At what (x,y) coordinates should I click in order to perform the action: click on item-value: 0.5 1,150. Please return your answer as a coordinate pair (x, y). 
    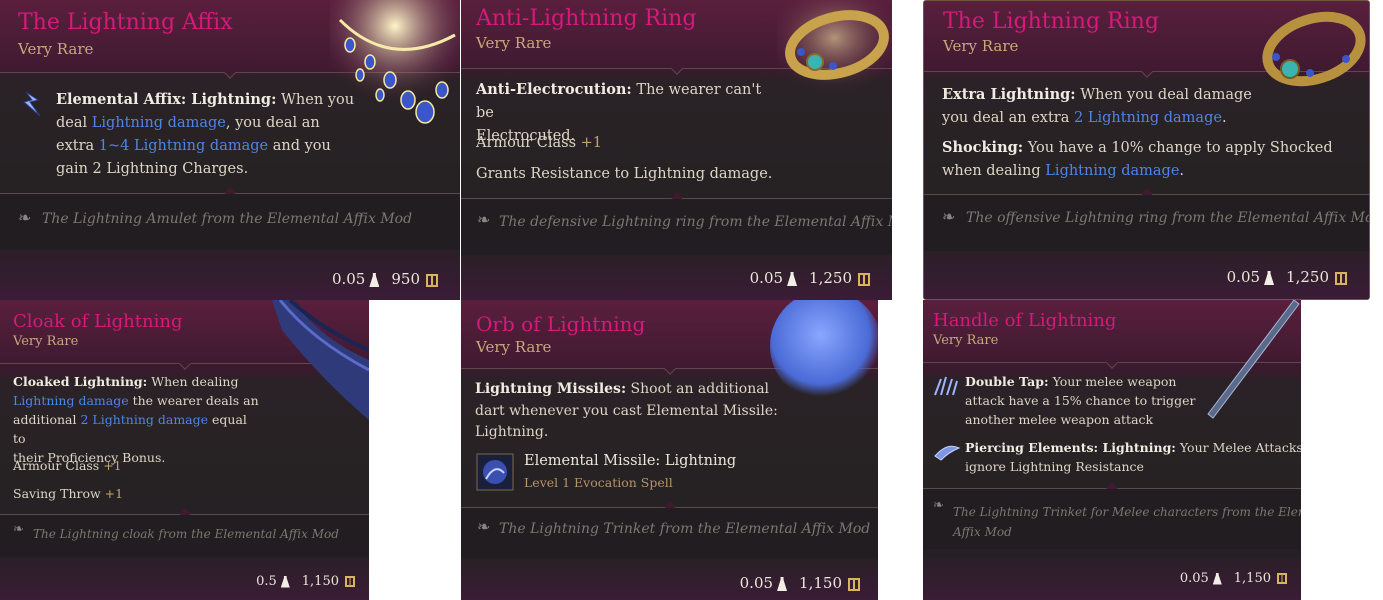
    Looking at the image, I should click on (305, 581).